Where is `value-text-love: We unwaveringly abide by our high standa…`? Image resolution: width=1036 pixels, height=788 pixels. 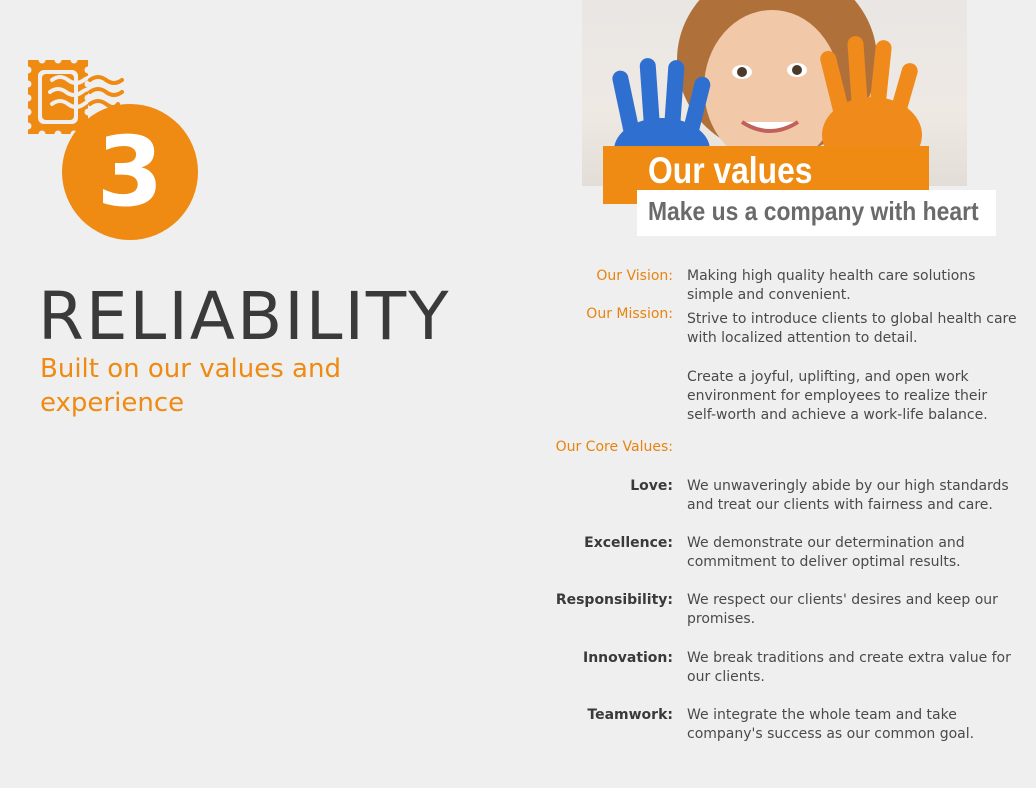
value-text-love: We unwaveringly abide by our high standa… is located at coordinates (848, 495).